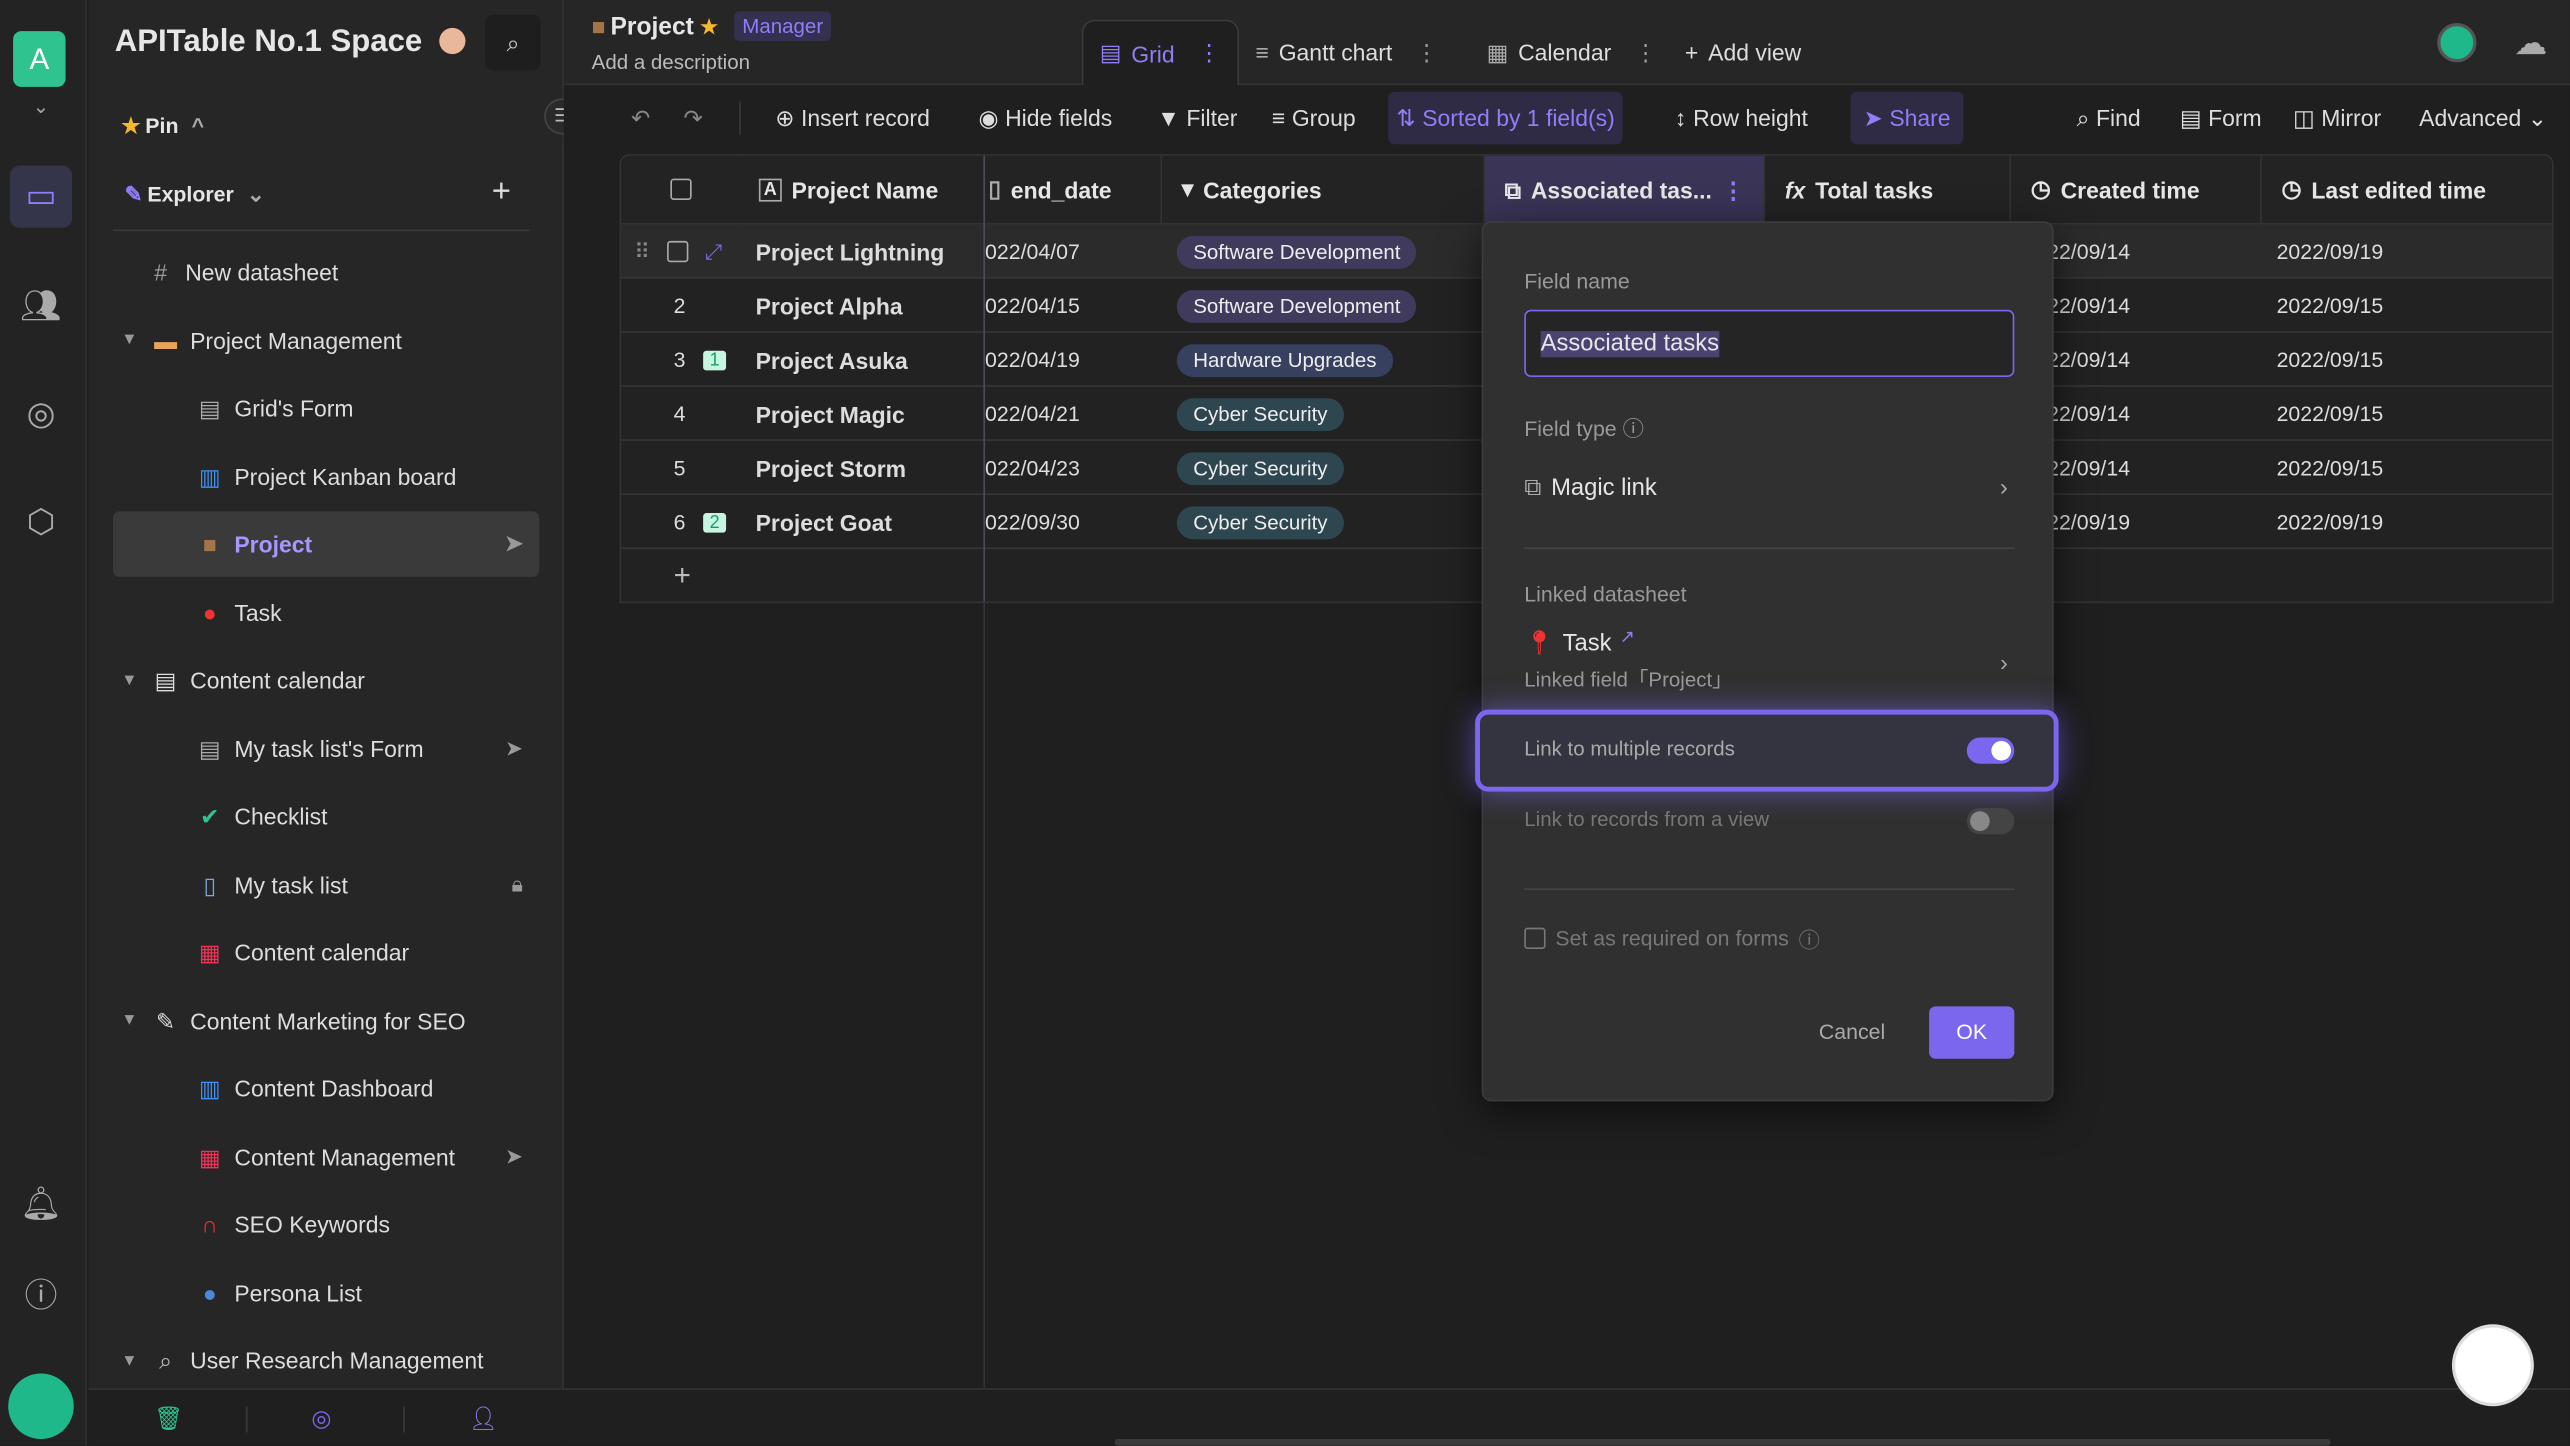 The height and width of the screenshot is (1446, 2570). Describe the element at coordinates (1743, 53) in the screenshot. I see `add-view-button: + Add view` at that location.